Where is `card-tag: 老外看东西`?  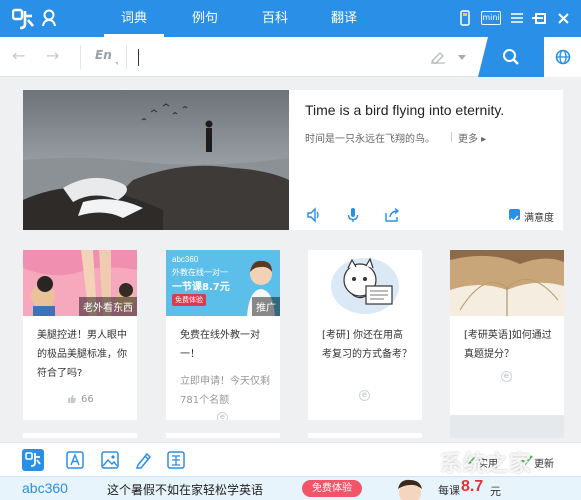
card-tag: 老外看东西 is located at coordinates (108, 306).